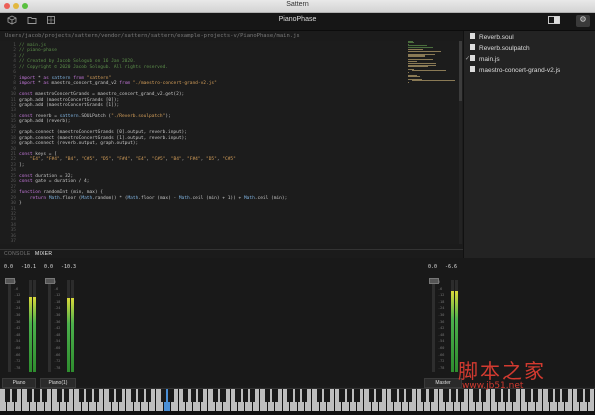 The image size is (595, 415). Describe the element at coordinates (472, 47) in the screenshot. I see `file-icon` at that location.